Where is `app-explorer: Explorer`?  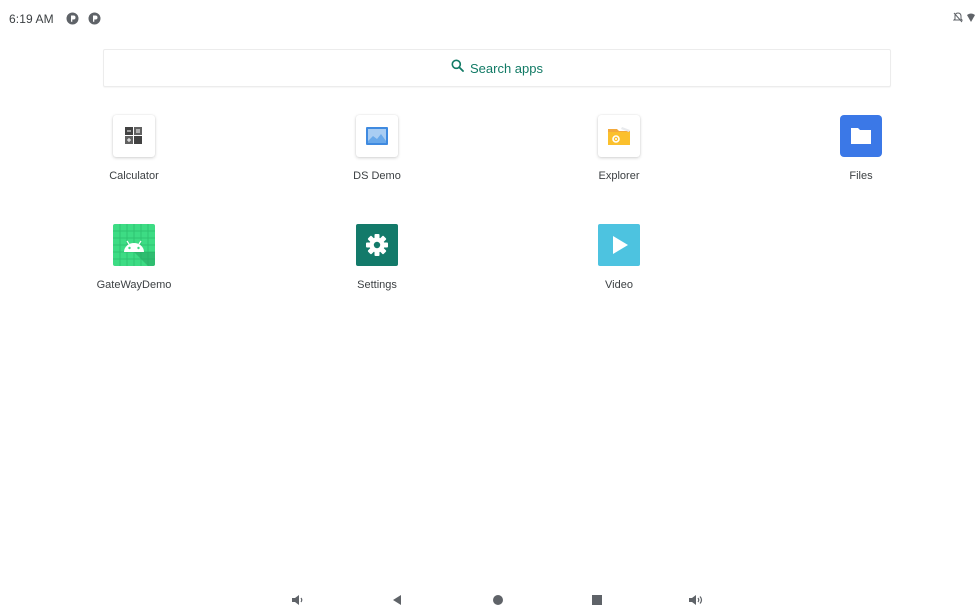 app-explorer: Explorer is located at coordinates (619, 148).